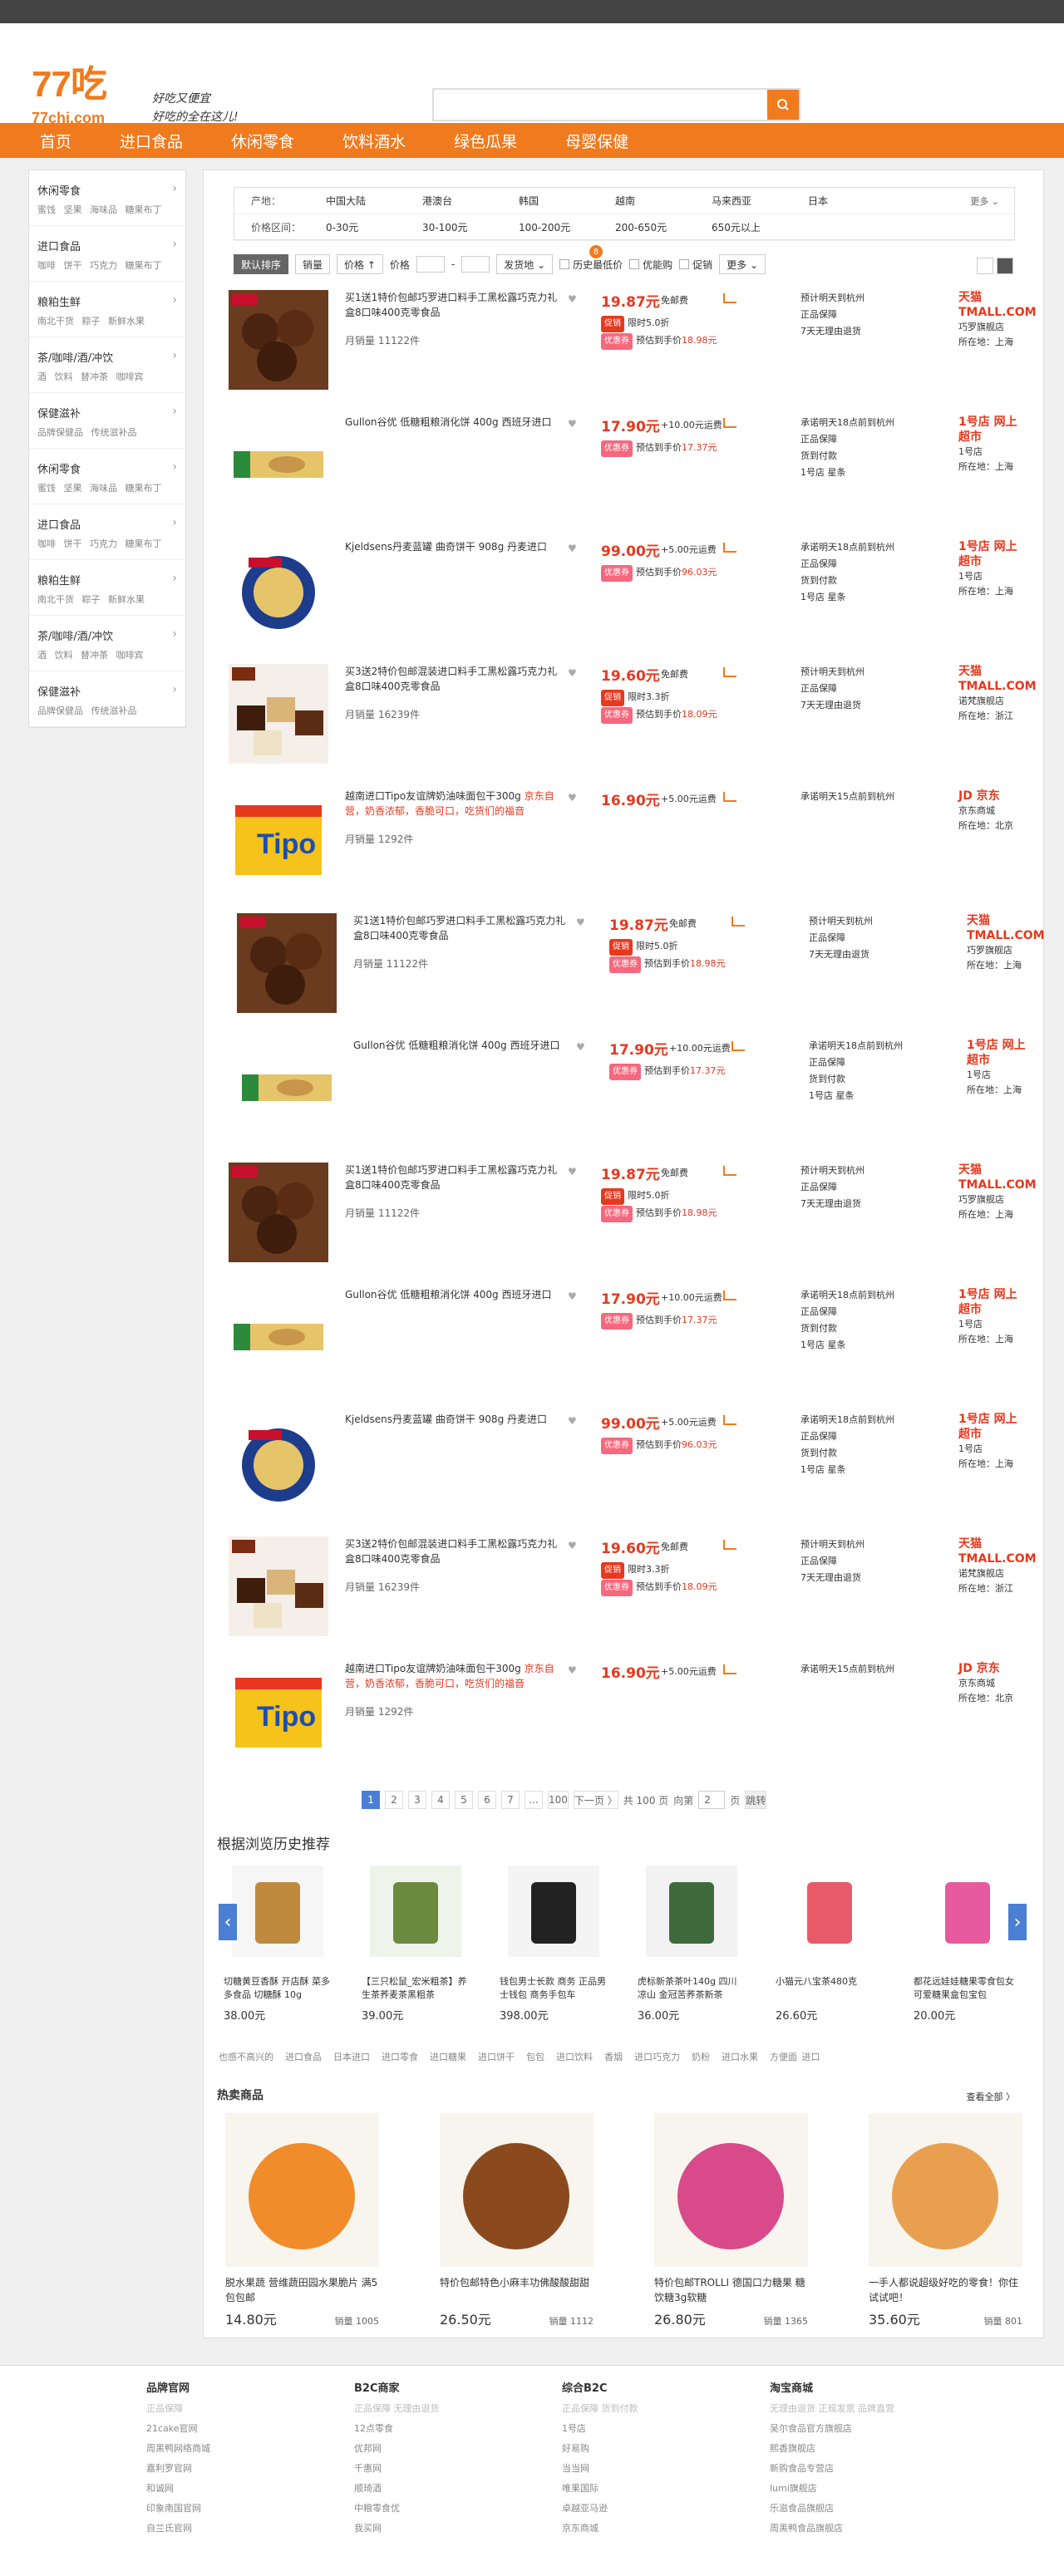  Describe the element at coordinates (464, 1800) in the screenshot. I see `page-link: 5` at that location.